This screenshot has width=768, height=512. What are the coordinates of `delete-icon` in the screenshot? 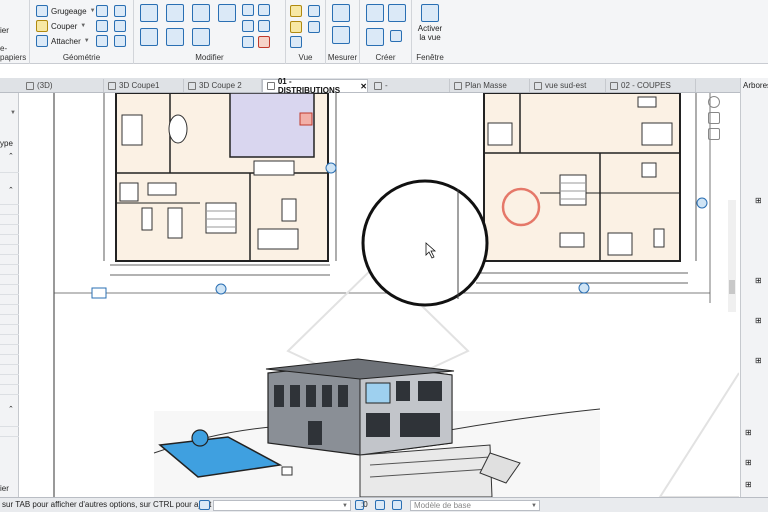 It's located at (264, 42).